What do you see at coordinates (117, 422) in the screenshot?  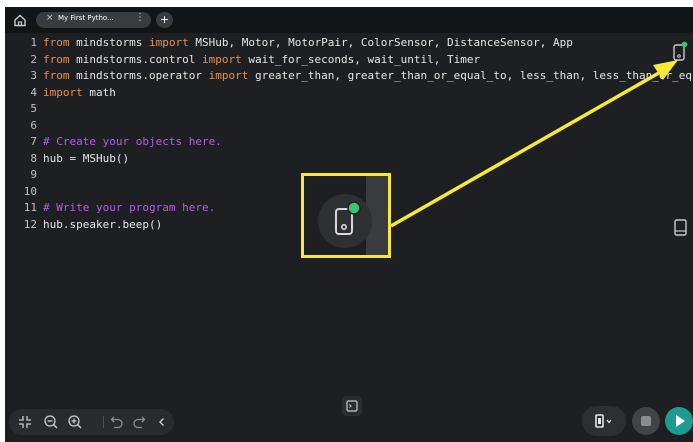 I see `undo-icon` at bounding box center [117, 422].